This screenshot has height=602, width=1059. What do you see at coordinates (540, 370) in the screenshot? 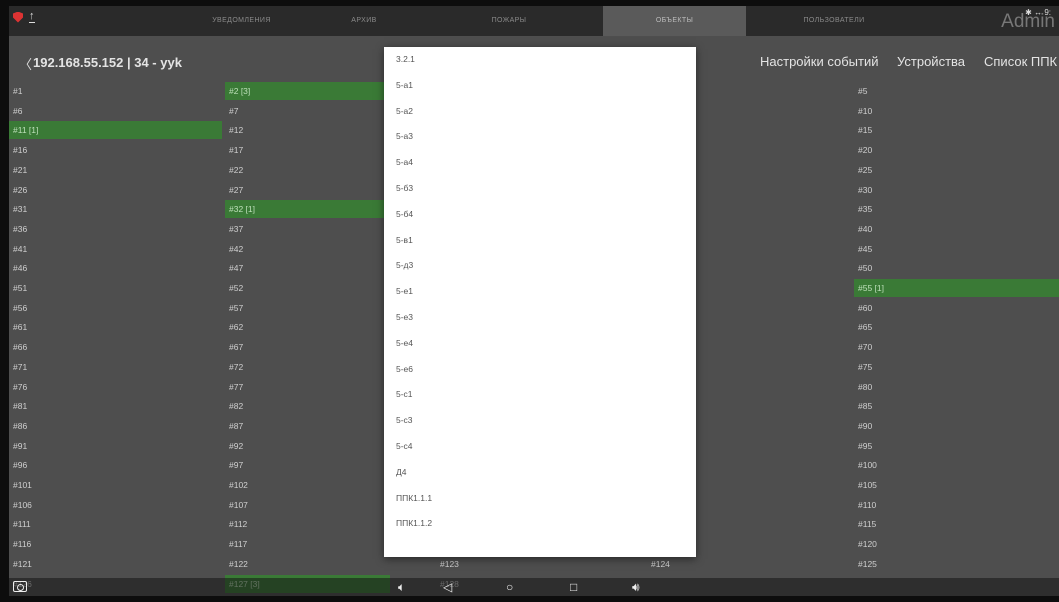
I see `popup-item: 5-е6` at bounding box center [540, 370].